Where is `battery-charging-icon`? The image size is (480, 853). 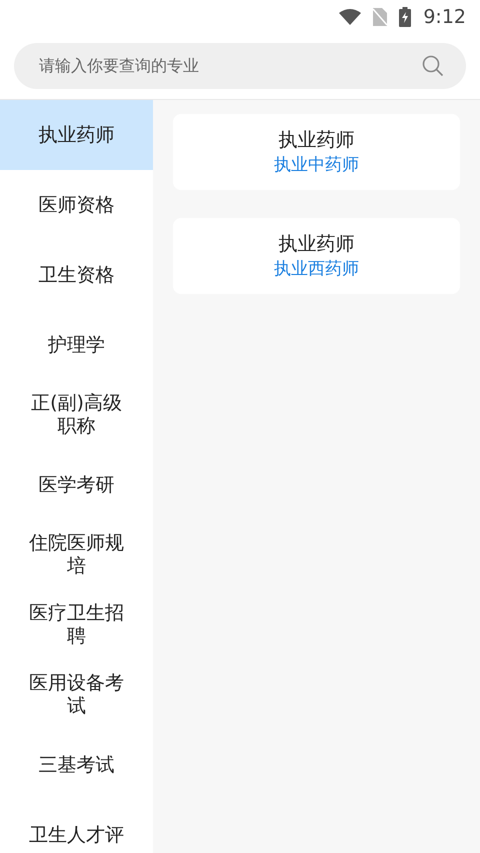
battery-charging-icon is located at coordinates (405, 17).